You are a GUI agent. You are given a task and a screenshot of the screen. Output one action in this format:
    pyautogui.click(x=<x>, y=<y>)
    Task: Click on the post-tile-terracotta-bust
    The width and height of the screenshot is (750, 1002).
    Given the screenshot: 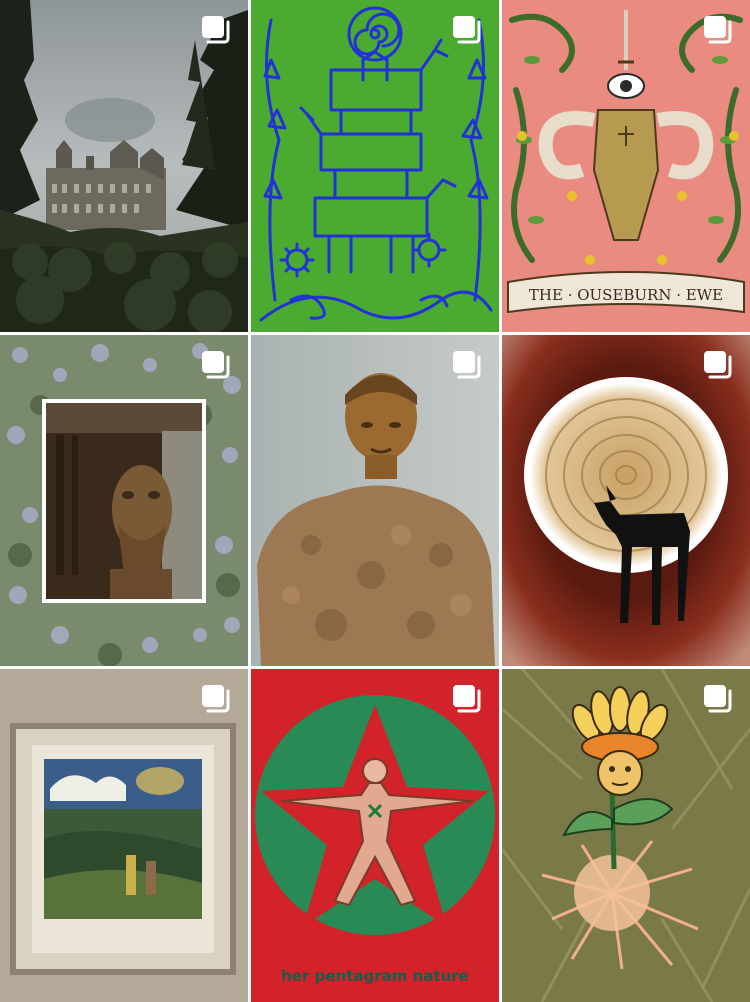 What is the action you would take?
    pyautogui.click(x=375, y=500)
    